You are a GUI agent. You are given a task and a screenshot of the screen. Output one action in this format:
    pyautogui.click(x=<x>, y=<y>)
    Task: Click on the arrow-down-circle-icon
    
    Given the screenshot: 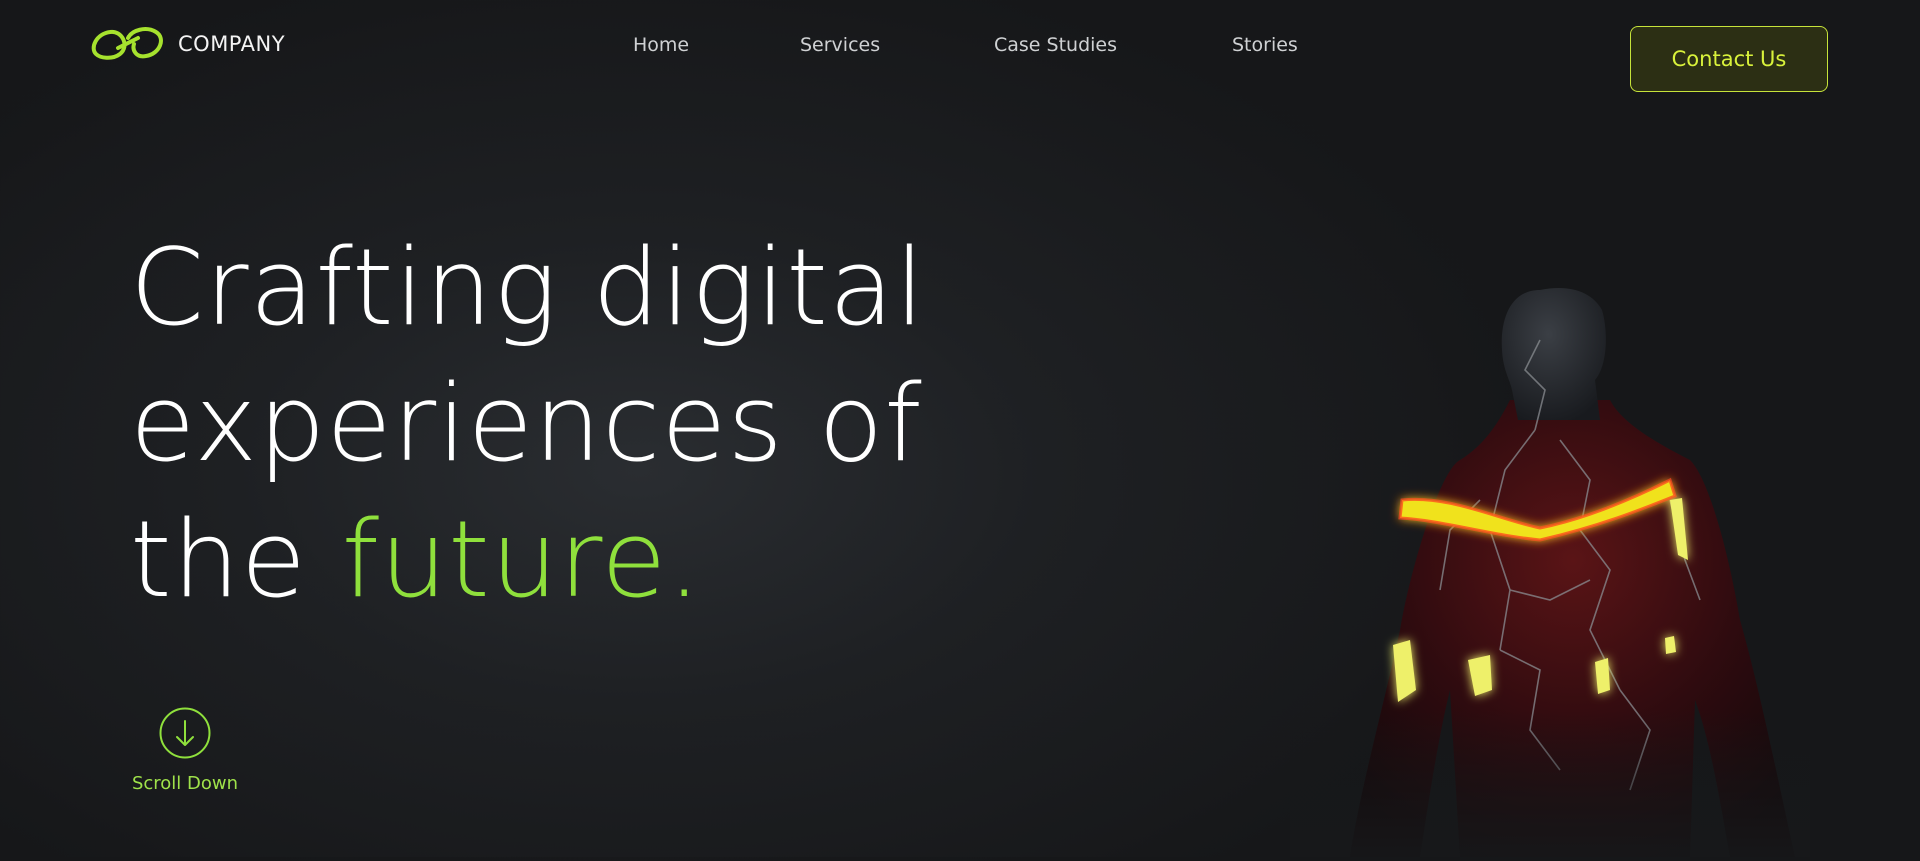 What is the action you would take?
    pyautogui.click(x=185, y=733)
    